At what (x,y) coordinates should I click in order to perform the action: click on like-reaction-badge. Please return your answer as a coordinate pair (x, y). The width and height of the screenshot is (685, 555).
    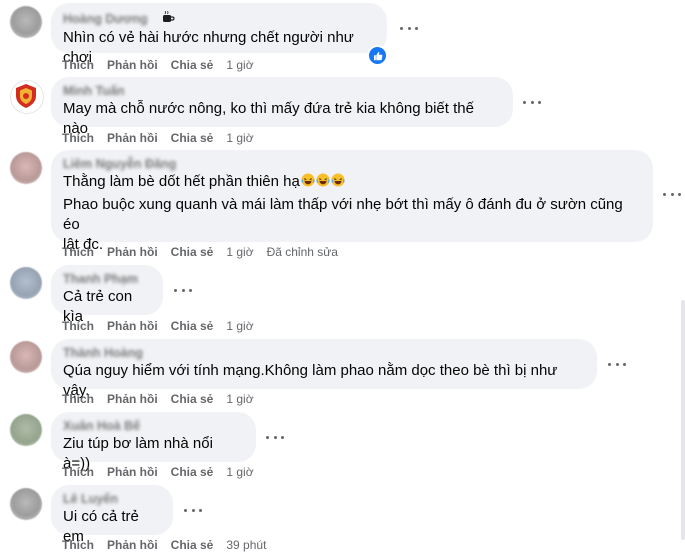
    Looking at the image, I should click on (377, 55).